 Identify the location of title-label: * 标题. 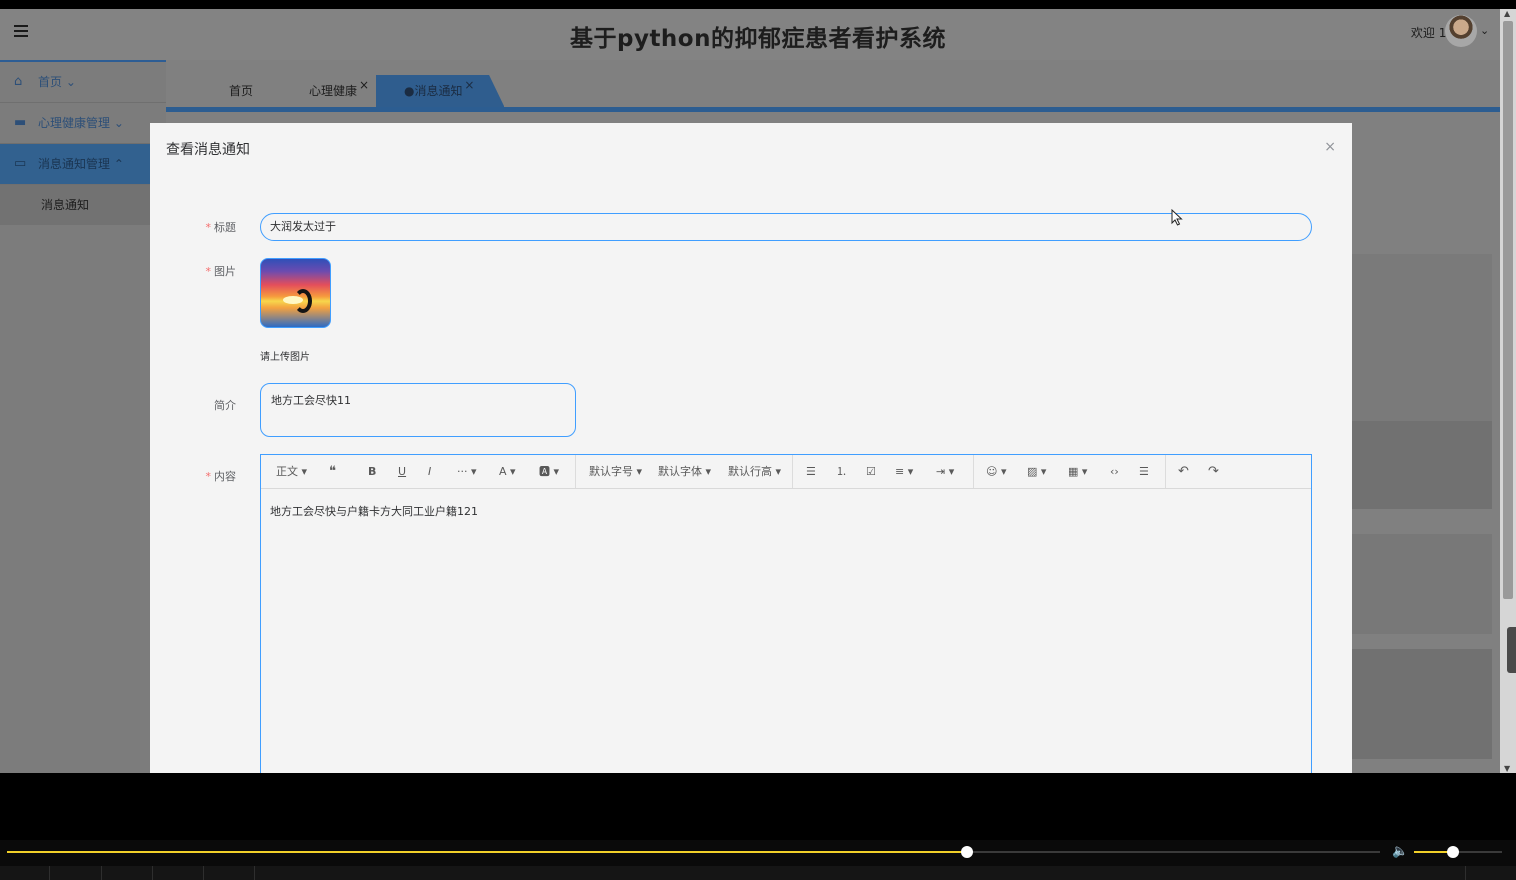
(193, 227).